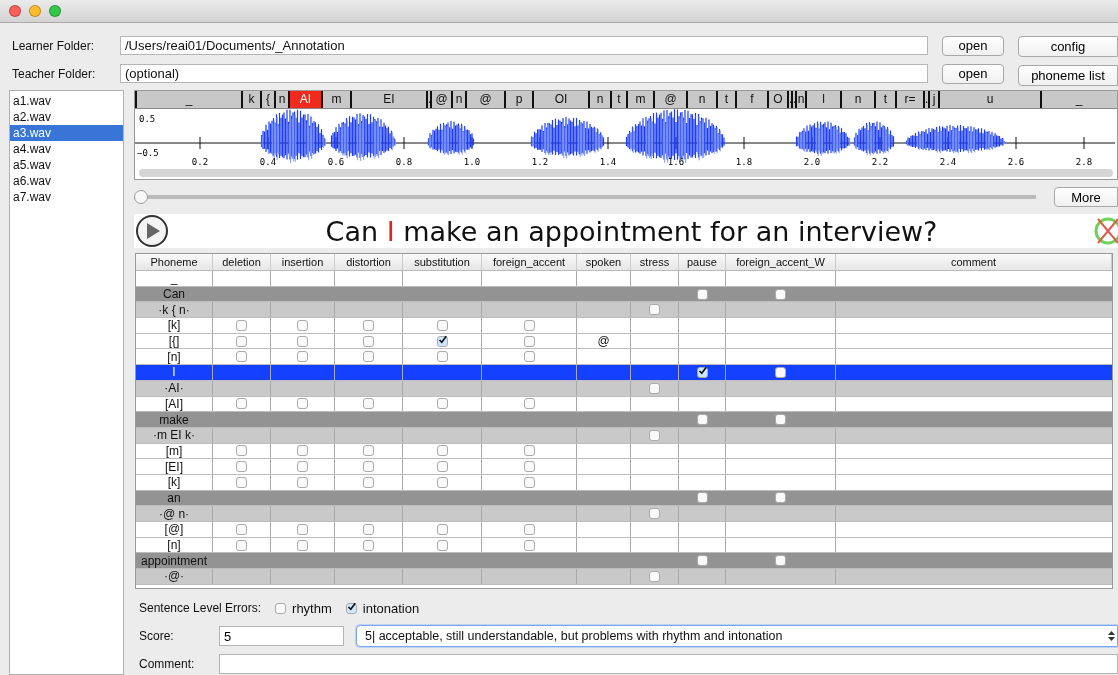 The width and height of the screenshot is (1118, 675). I want to click on file-item: a3.wav, so click(66, 133).